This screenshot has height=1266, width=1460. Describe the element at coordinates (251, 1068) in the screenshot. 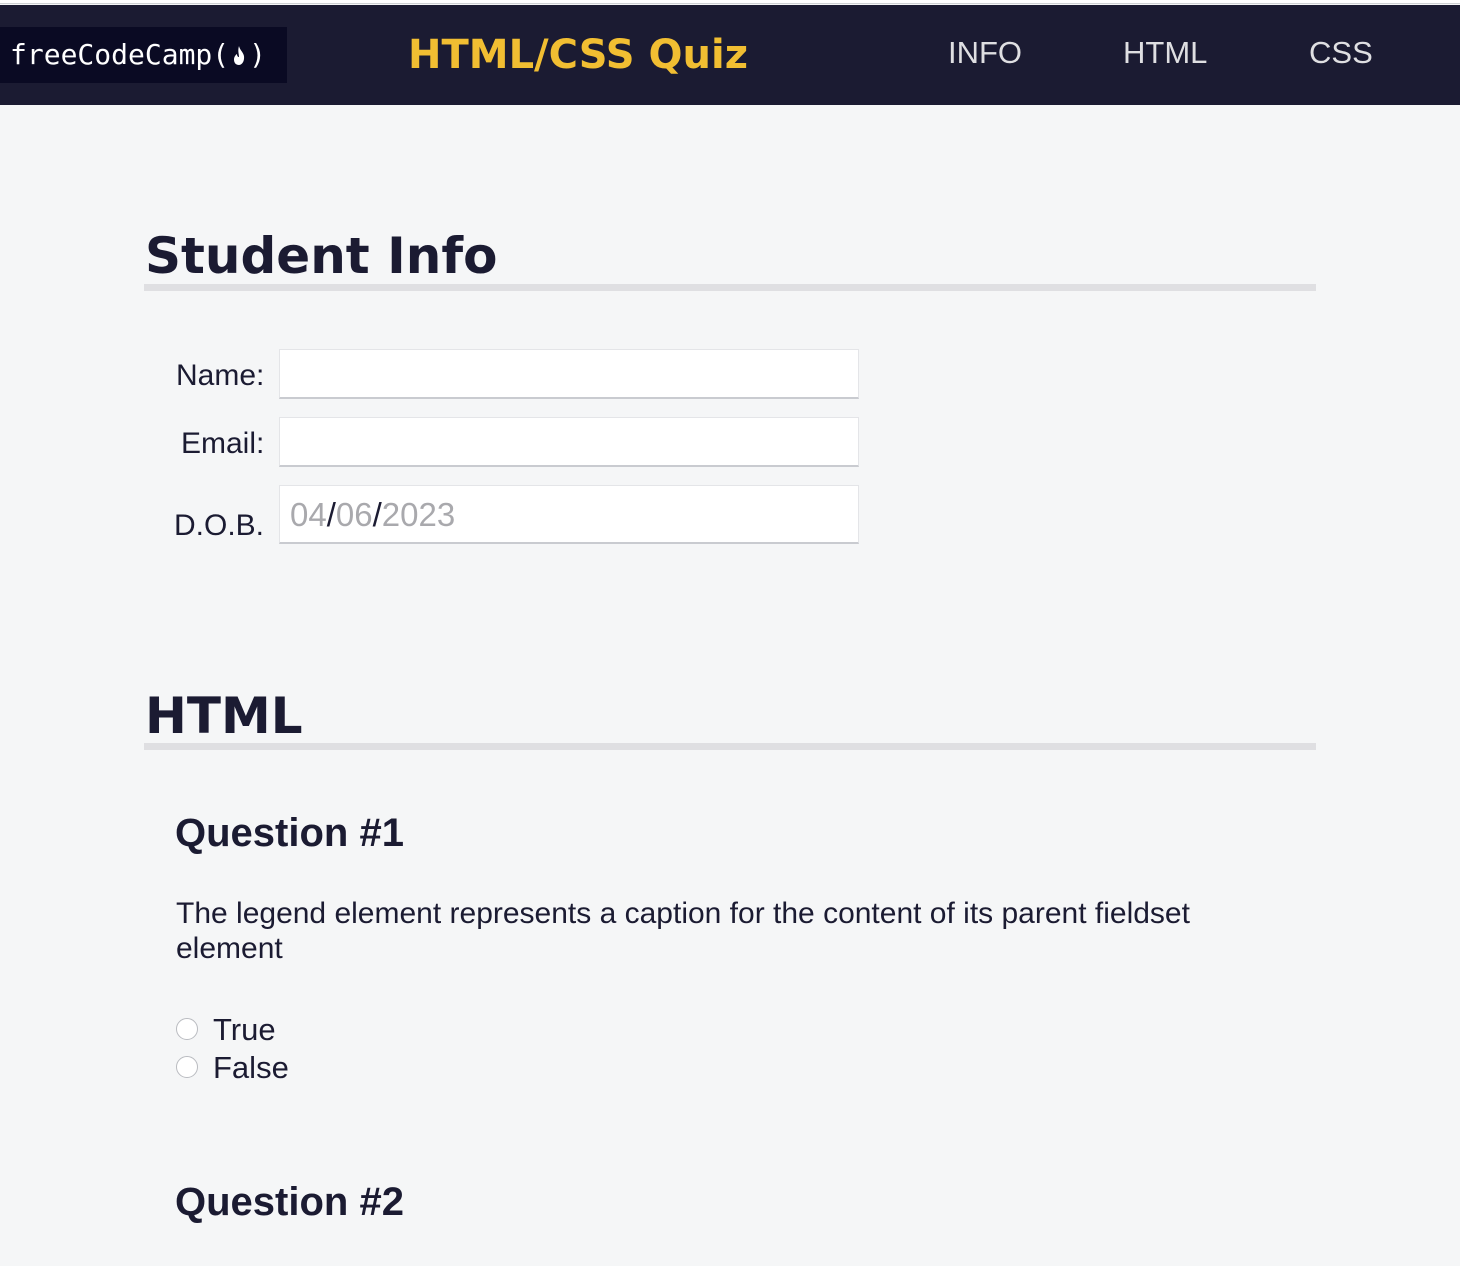

I see `option-label: False` at that location.